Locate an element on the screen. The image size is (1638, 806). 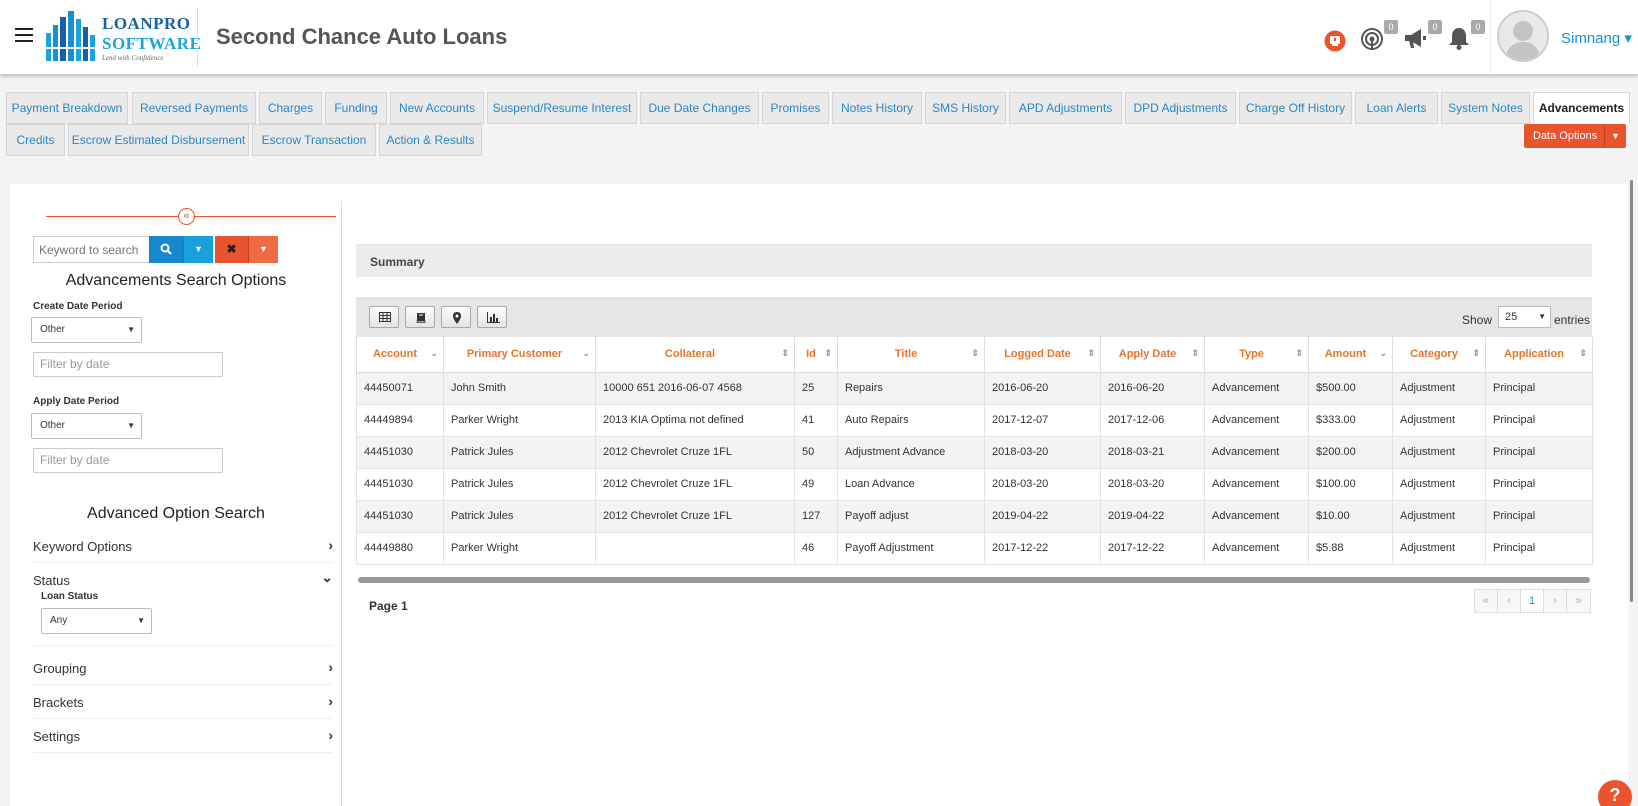
bar-chart-icon is located at coordinates (493, 317).